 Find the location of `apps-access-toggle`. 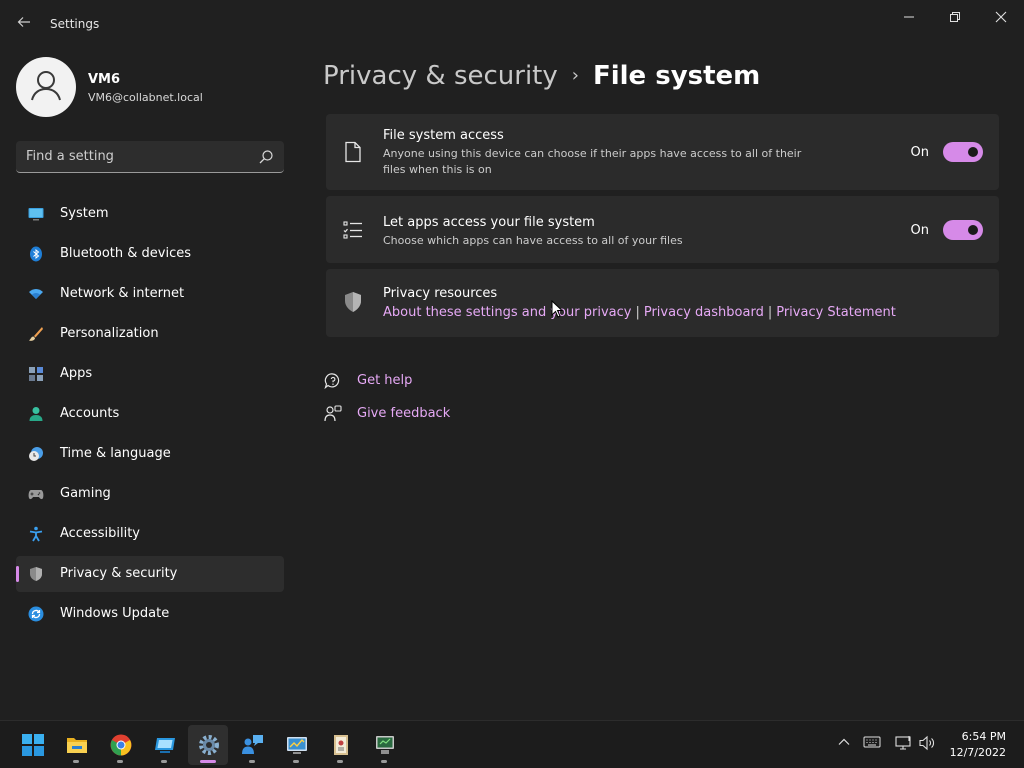

apps-access-toggle is located at coordinates (963, 230).